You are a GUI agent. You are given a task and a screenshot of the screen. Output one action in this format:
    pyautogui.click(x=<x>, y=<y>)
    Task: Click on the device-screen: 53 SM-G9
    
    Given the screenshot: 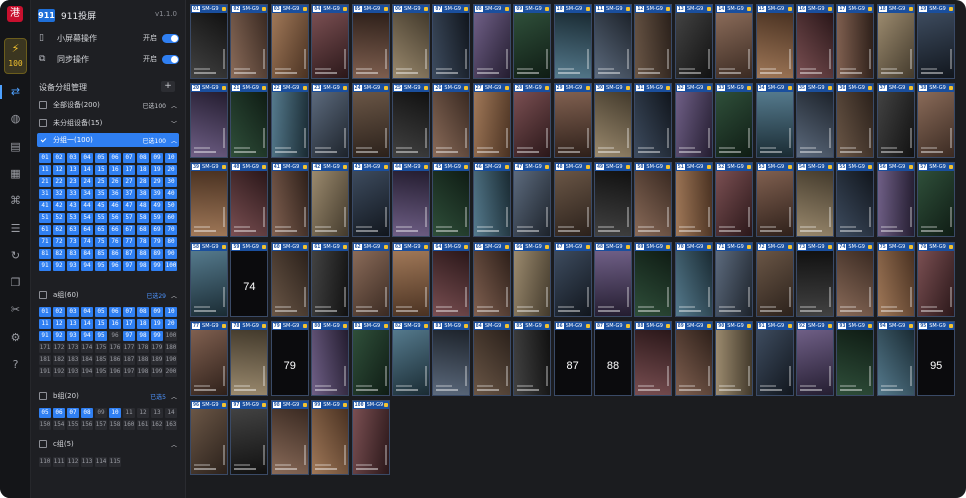 What is the action you would take?
    pyautogui.click(x=774, y=200)
    